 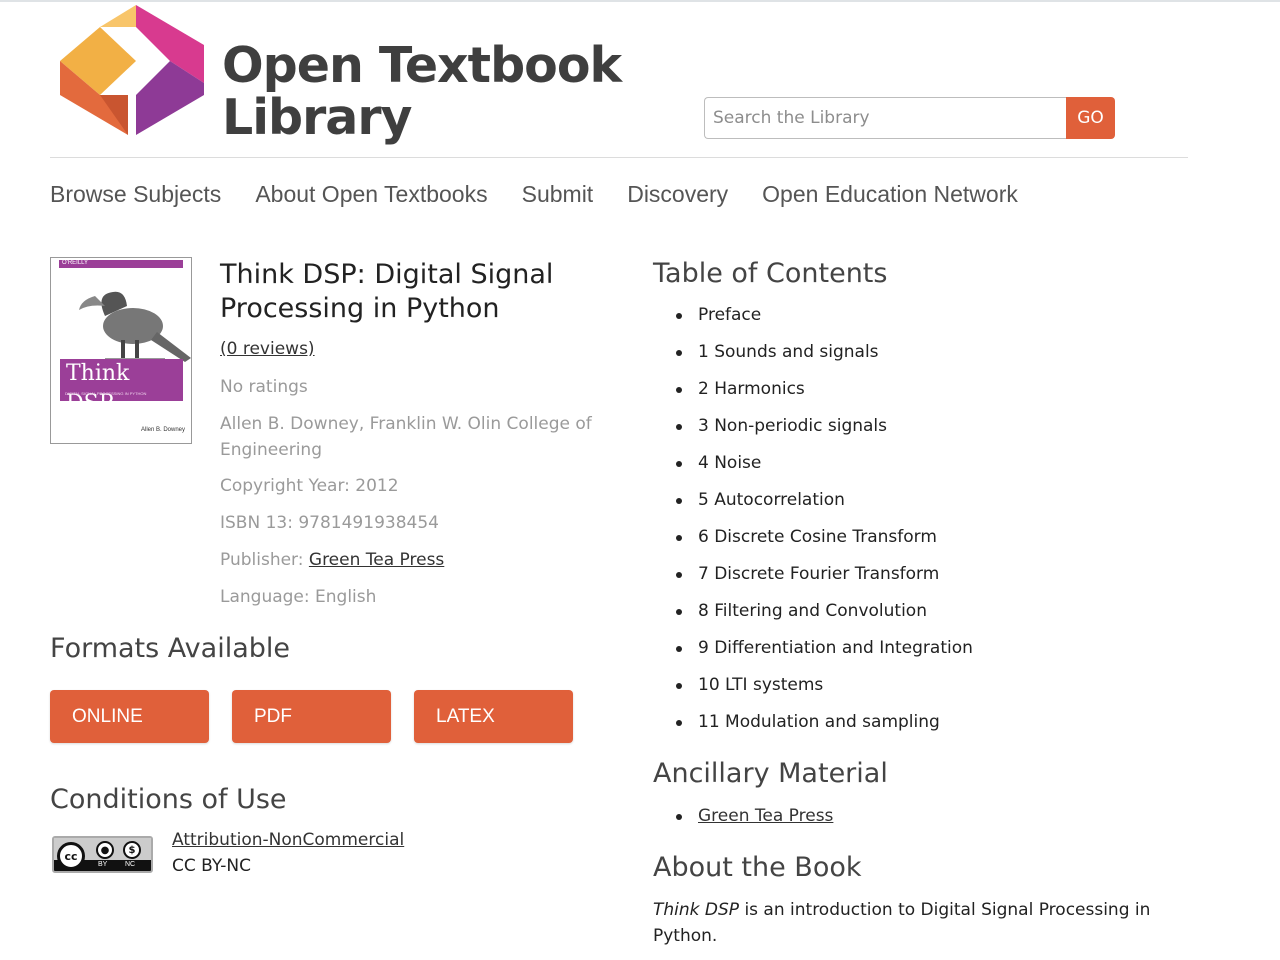 What do you see at coordinates (493, 716) in the screenshot?
I see `format-latex-button: LATEX` at bounding box center [493, 716].